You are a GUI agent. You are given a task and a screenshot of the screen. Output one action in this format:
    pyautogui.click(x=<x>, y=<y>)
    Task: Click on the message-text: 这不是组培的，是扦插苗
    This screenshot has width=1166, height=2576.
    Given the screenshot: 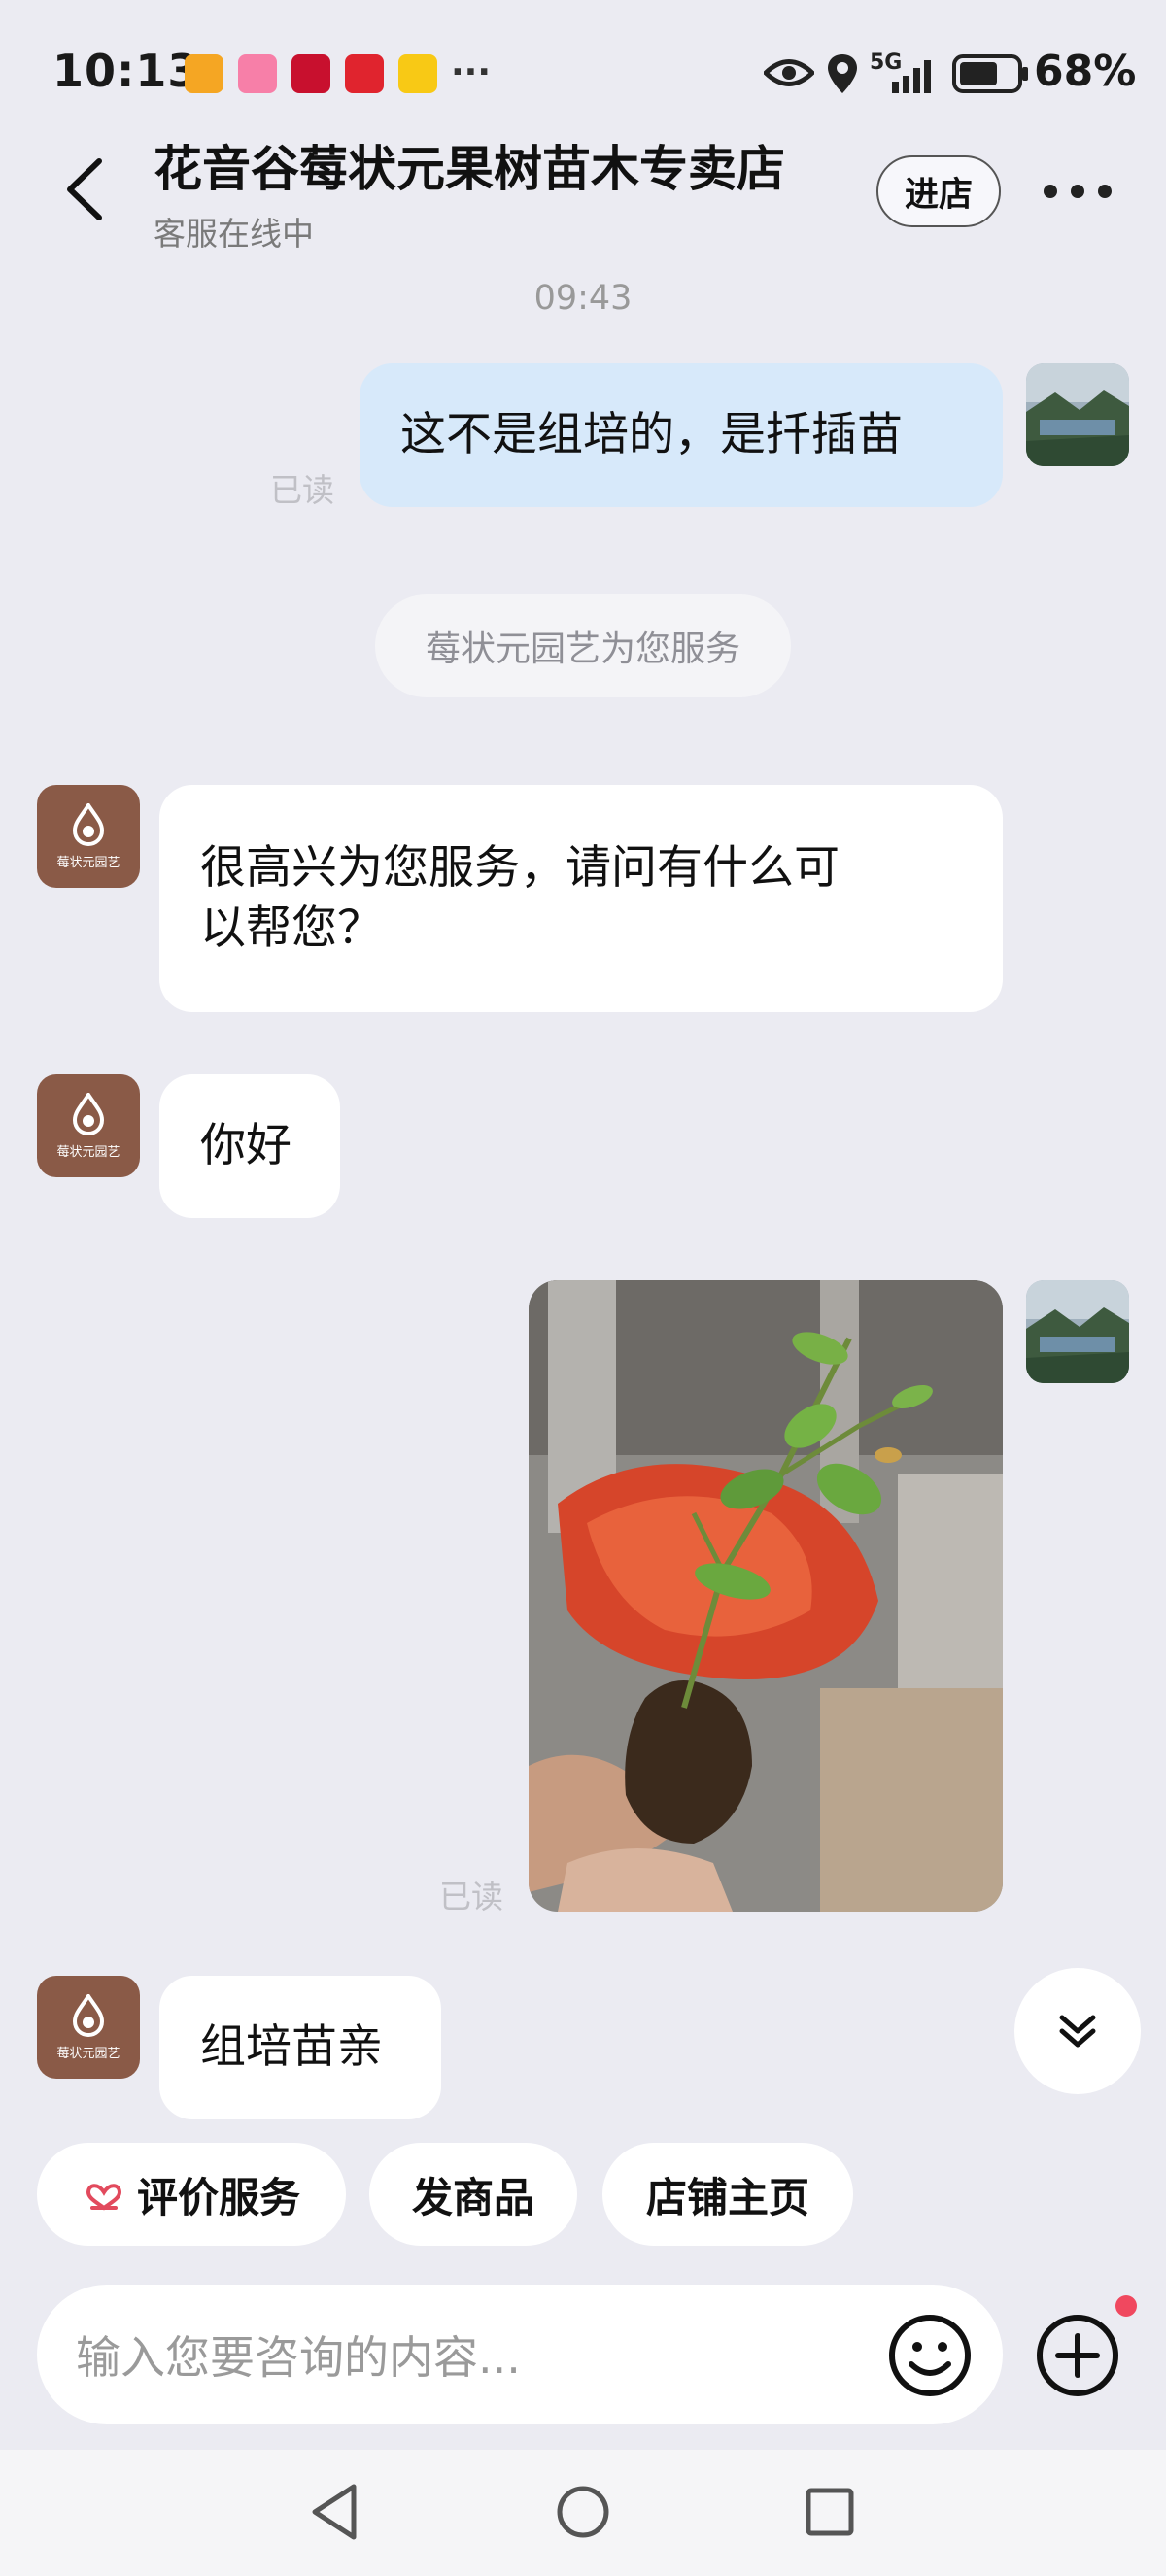 What is the action you would take?
    pyautogui.click(x=651, y=434)
    